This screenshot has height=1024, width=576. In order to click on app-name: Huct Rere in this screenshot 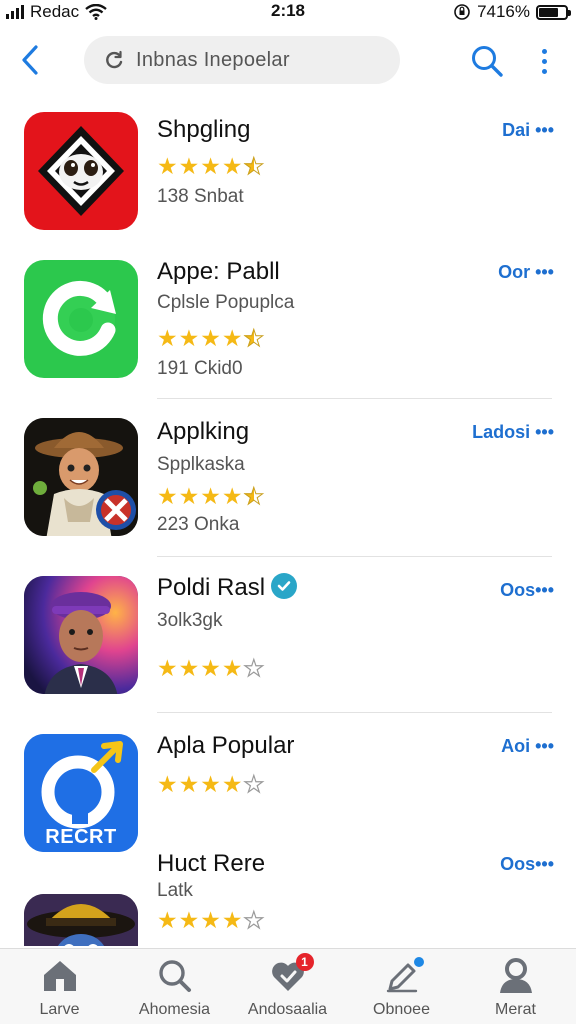, I will do `click(211, 863)`.